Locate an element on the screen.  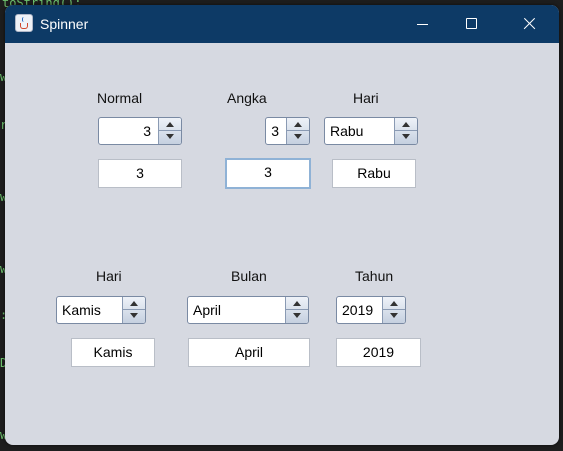
hari-top-spinner: Rabu is located at coordinates (371, 131).